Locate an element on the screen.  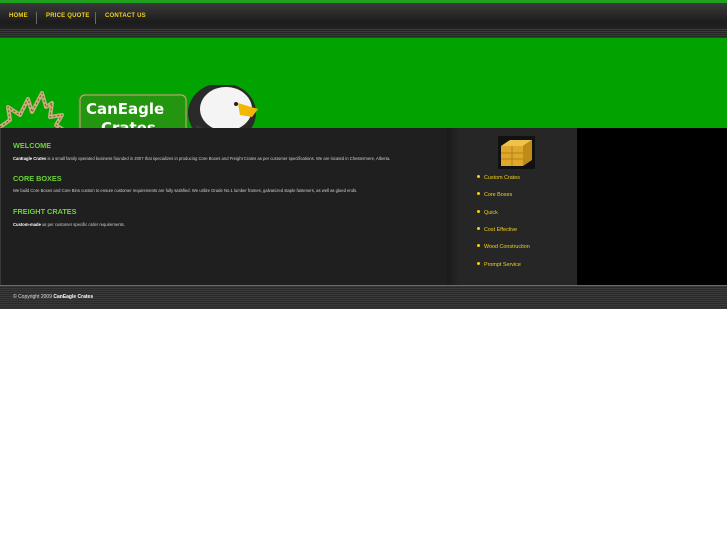
sidebar-item-custom-crates: Custom Crates is located at coordinates (498, 178).